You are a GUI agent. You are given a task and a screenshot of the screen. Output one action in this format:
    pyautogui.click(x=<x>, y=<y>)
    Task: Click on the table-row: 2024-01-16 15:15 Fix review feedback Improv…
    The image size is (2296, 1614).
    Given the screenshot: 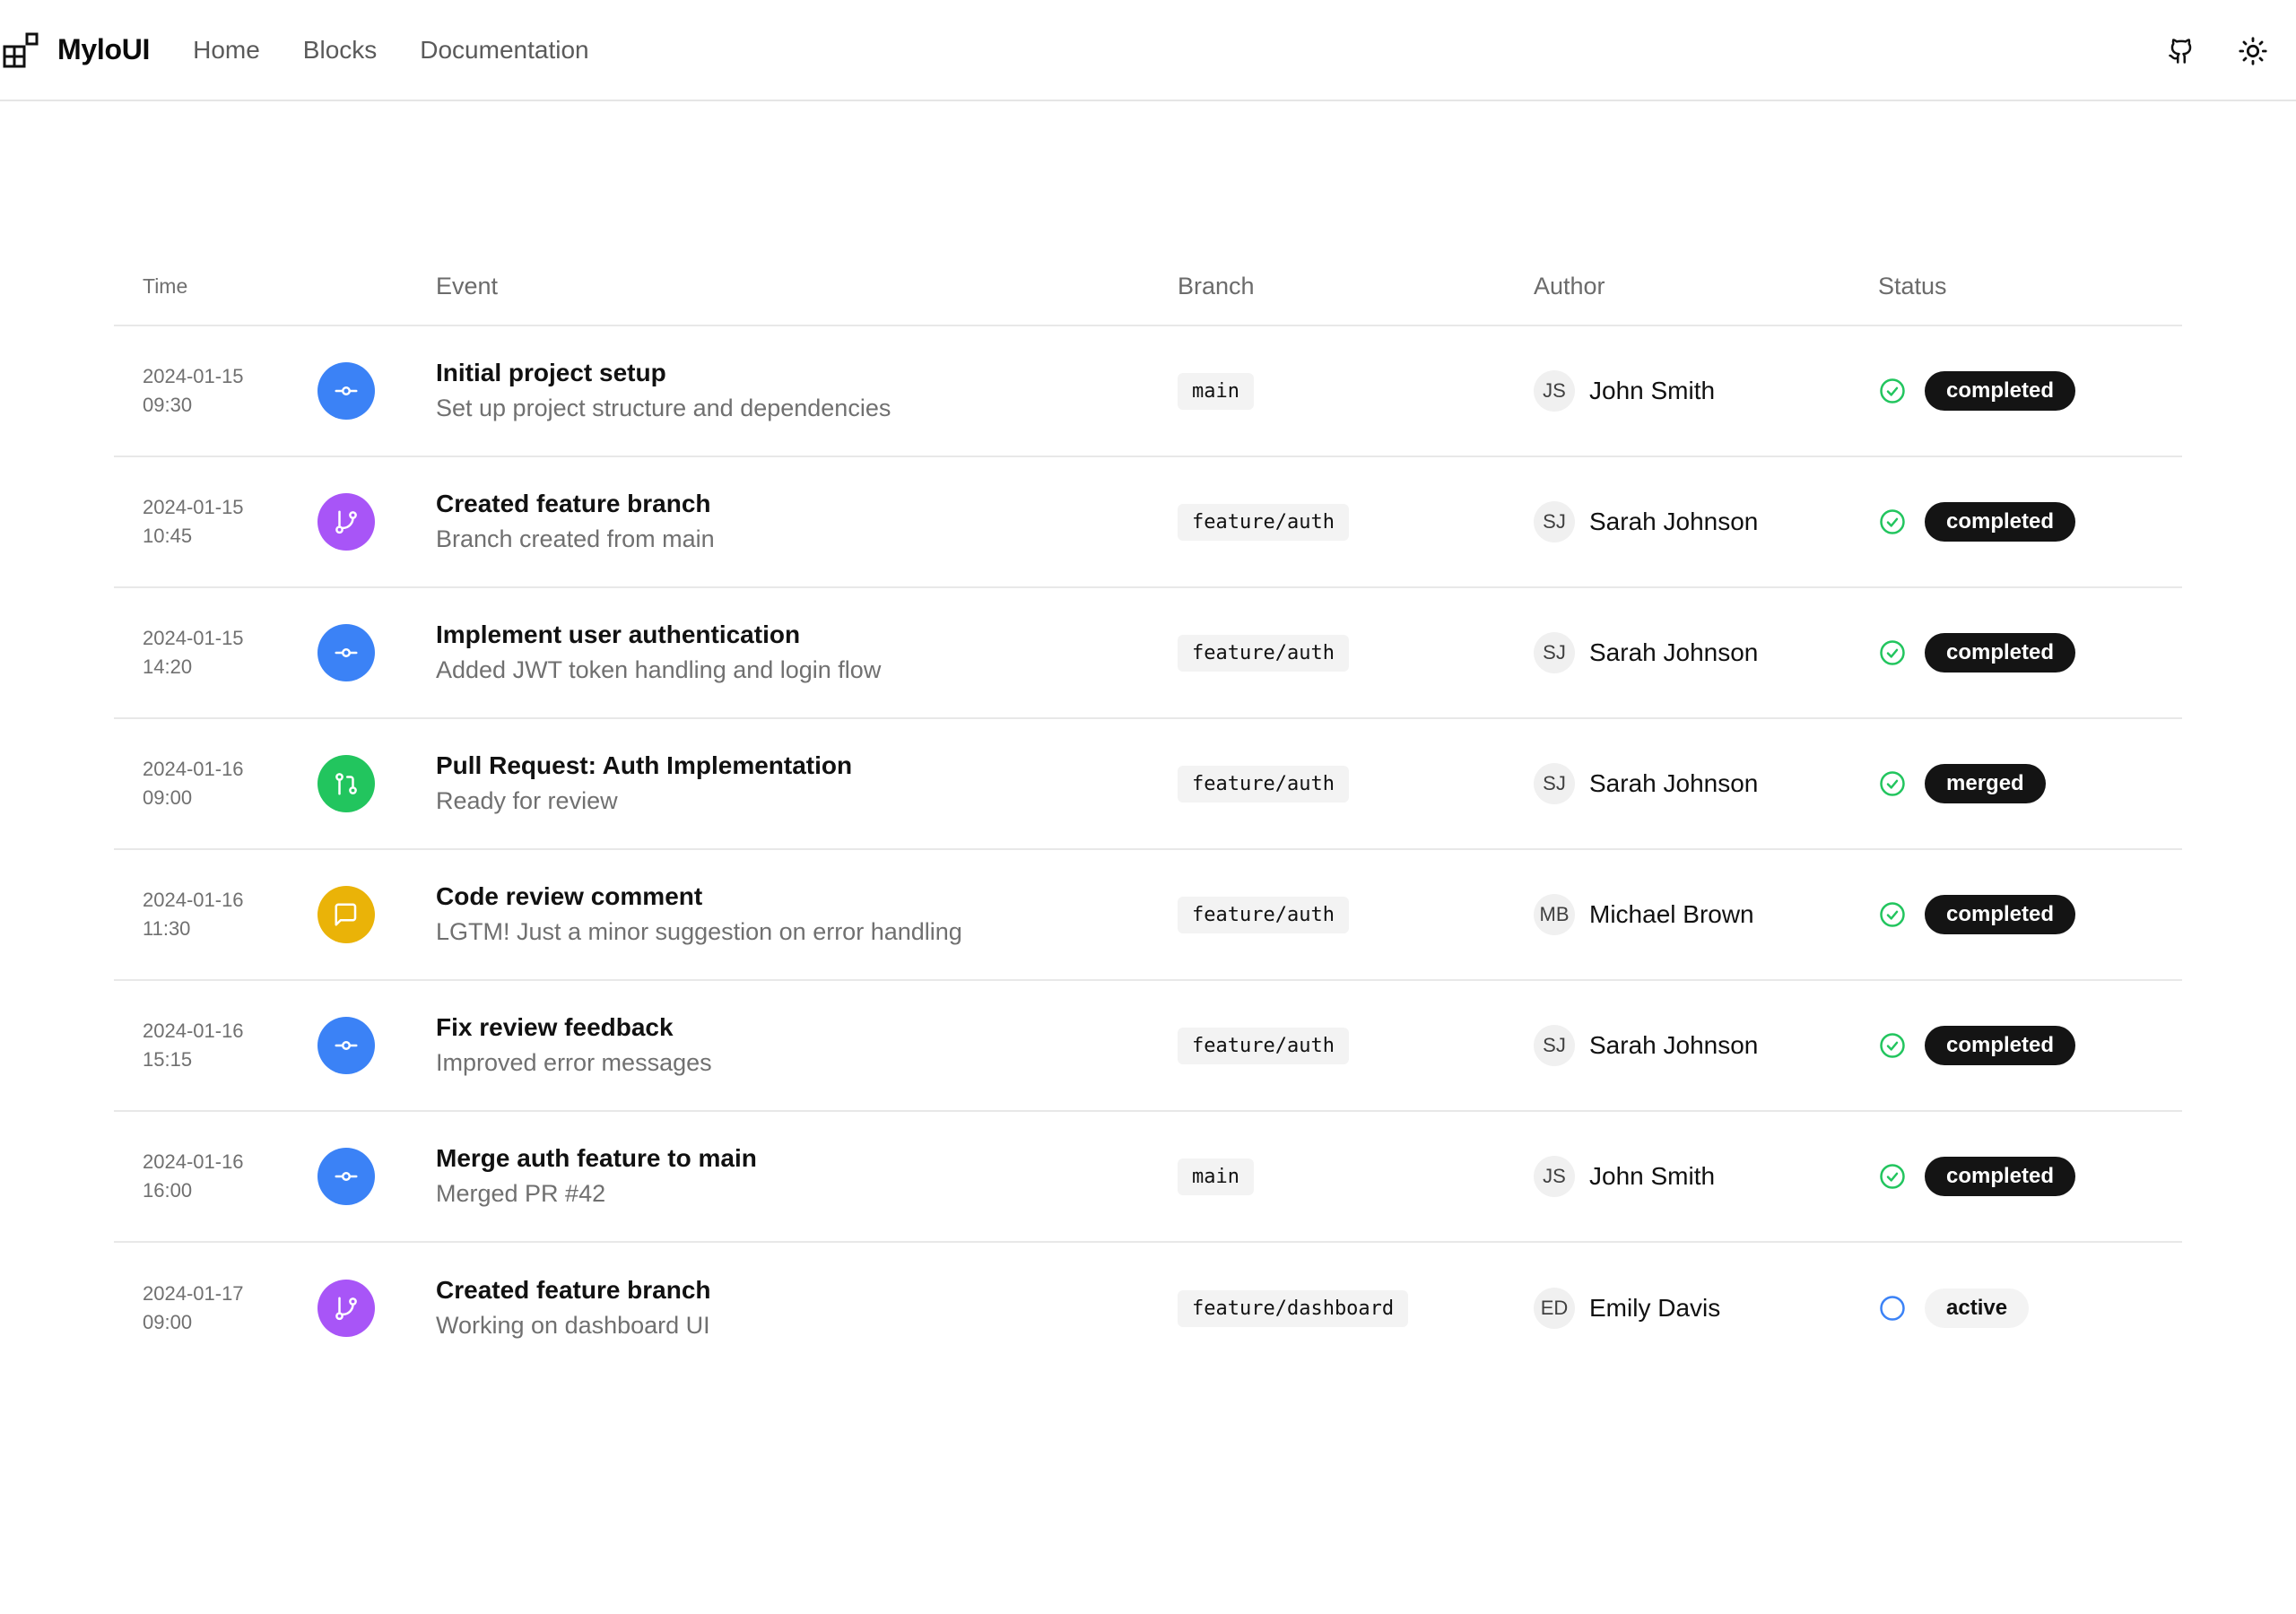 What is the action you would take?
    pyautogui.click(x=1148, y=1046)
    